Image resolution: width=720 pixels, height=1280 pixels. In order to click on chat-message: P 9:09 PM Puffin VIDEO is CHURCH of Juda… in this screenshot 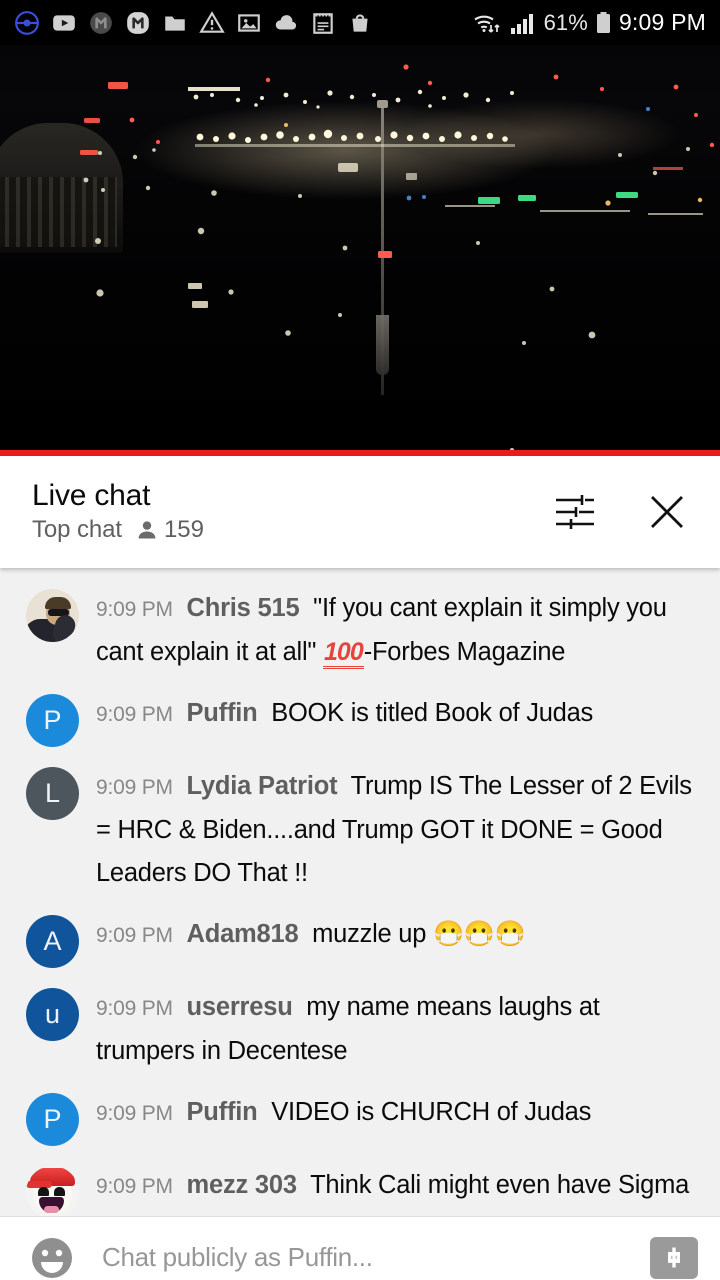, I will do `click(360, 1118)`.